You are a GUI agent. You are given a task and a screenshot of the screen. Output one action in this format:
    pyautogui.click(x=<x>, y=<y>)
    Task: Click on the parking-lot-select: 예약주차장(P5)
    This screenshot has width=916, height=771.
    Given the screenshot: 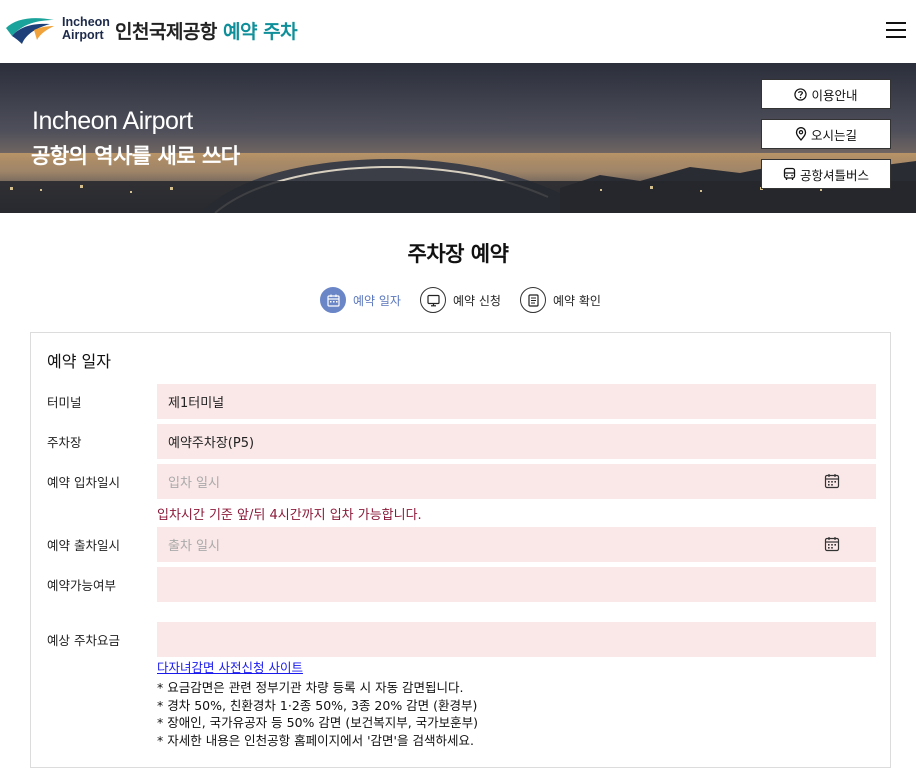 What is the action you would take?
    pyautogui.click(x=516, y=441)
    